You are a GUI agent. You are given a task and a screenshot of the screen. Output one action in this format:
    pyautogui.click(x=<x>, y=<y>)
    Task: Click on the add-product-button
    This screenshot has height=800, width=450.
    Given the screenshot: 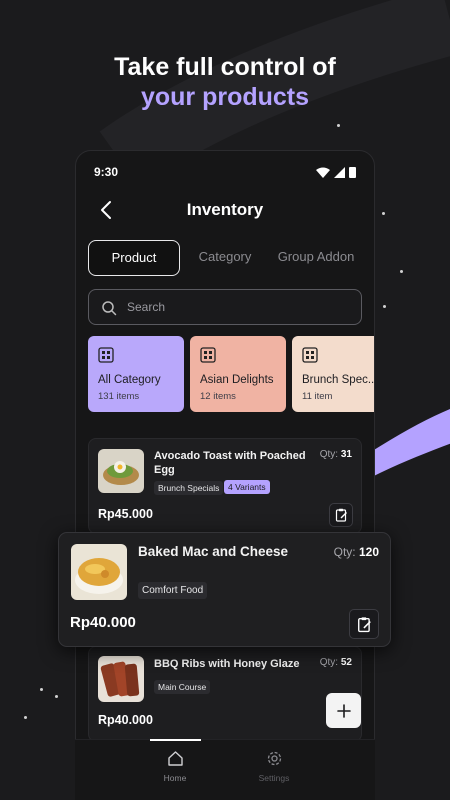 What is the action you would take?
    pyautogui.click(x=343, y=710)
    